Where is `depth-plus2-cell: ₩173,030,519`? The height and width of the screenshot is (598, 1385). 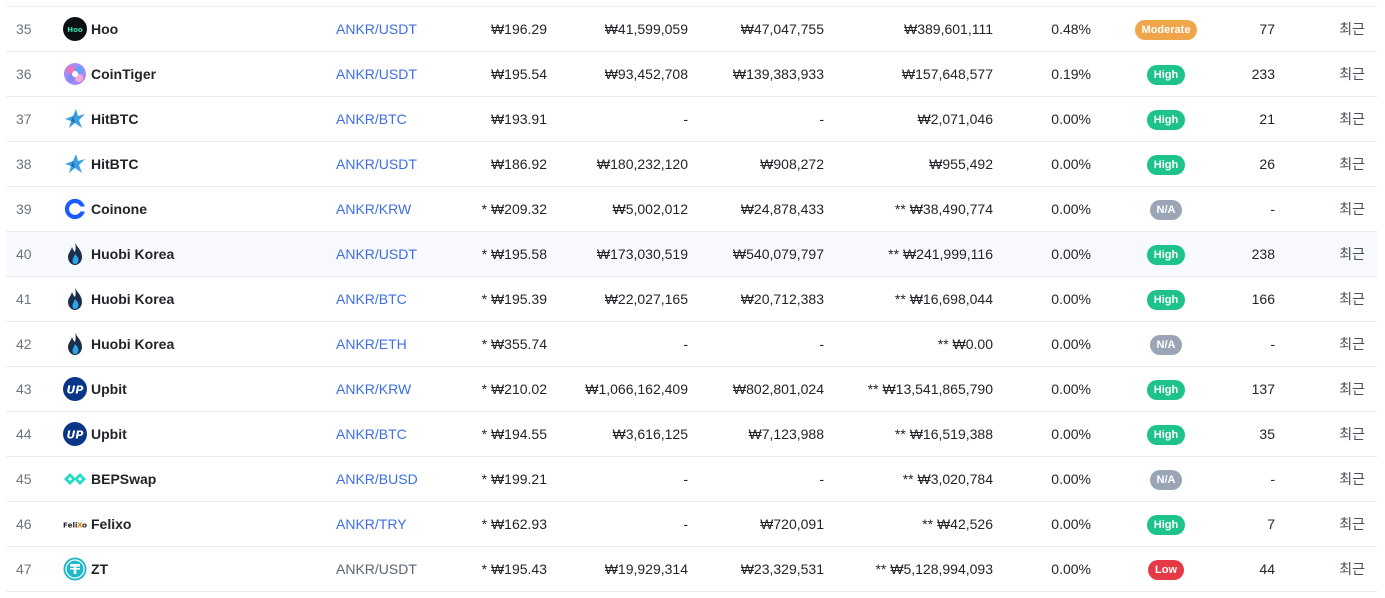
depth-plus2-cell: ₩173,030,519 is located at coordinates (642, 254).